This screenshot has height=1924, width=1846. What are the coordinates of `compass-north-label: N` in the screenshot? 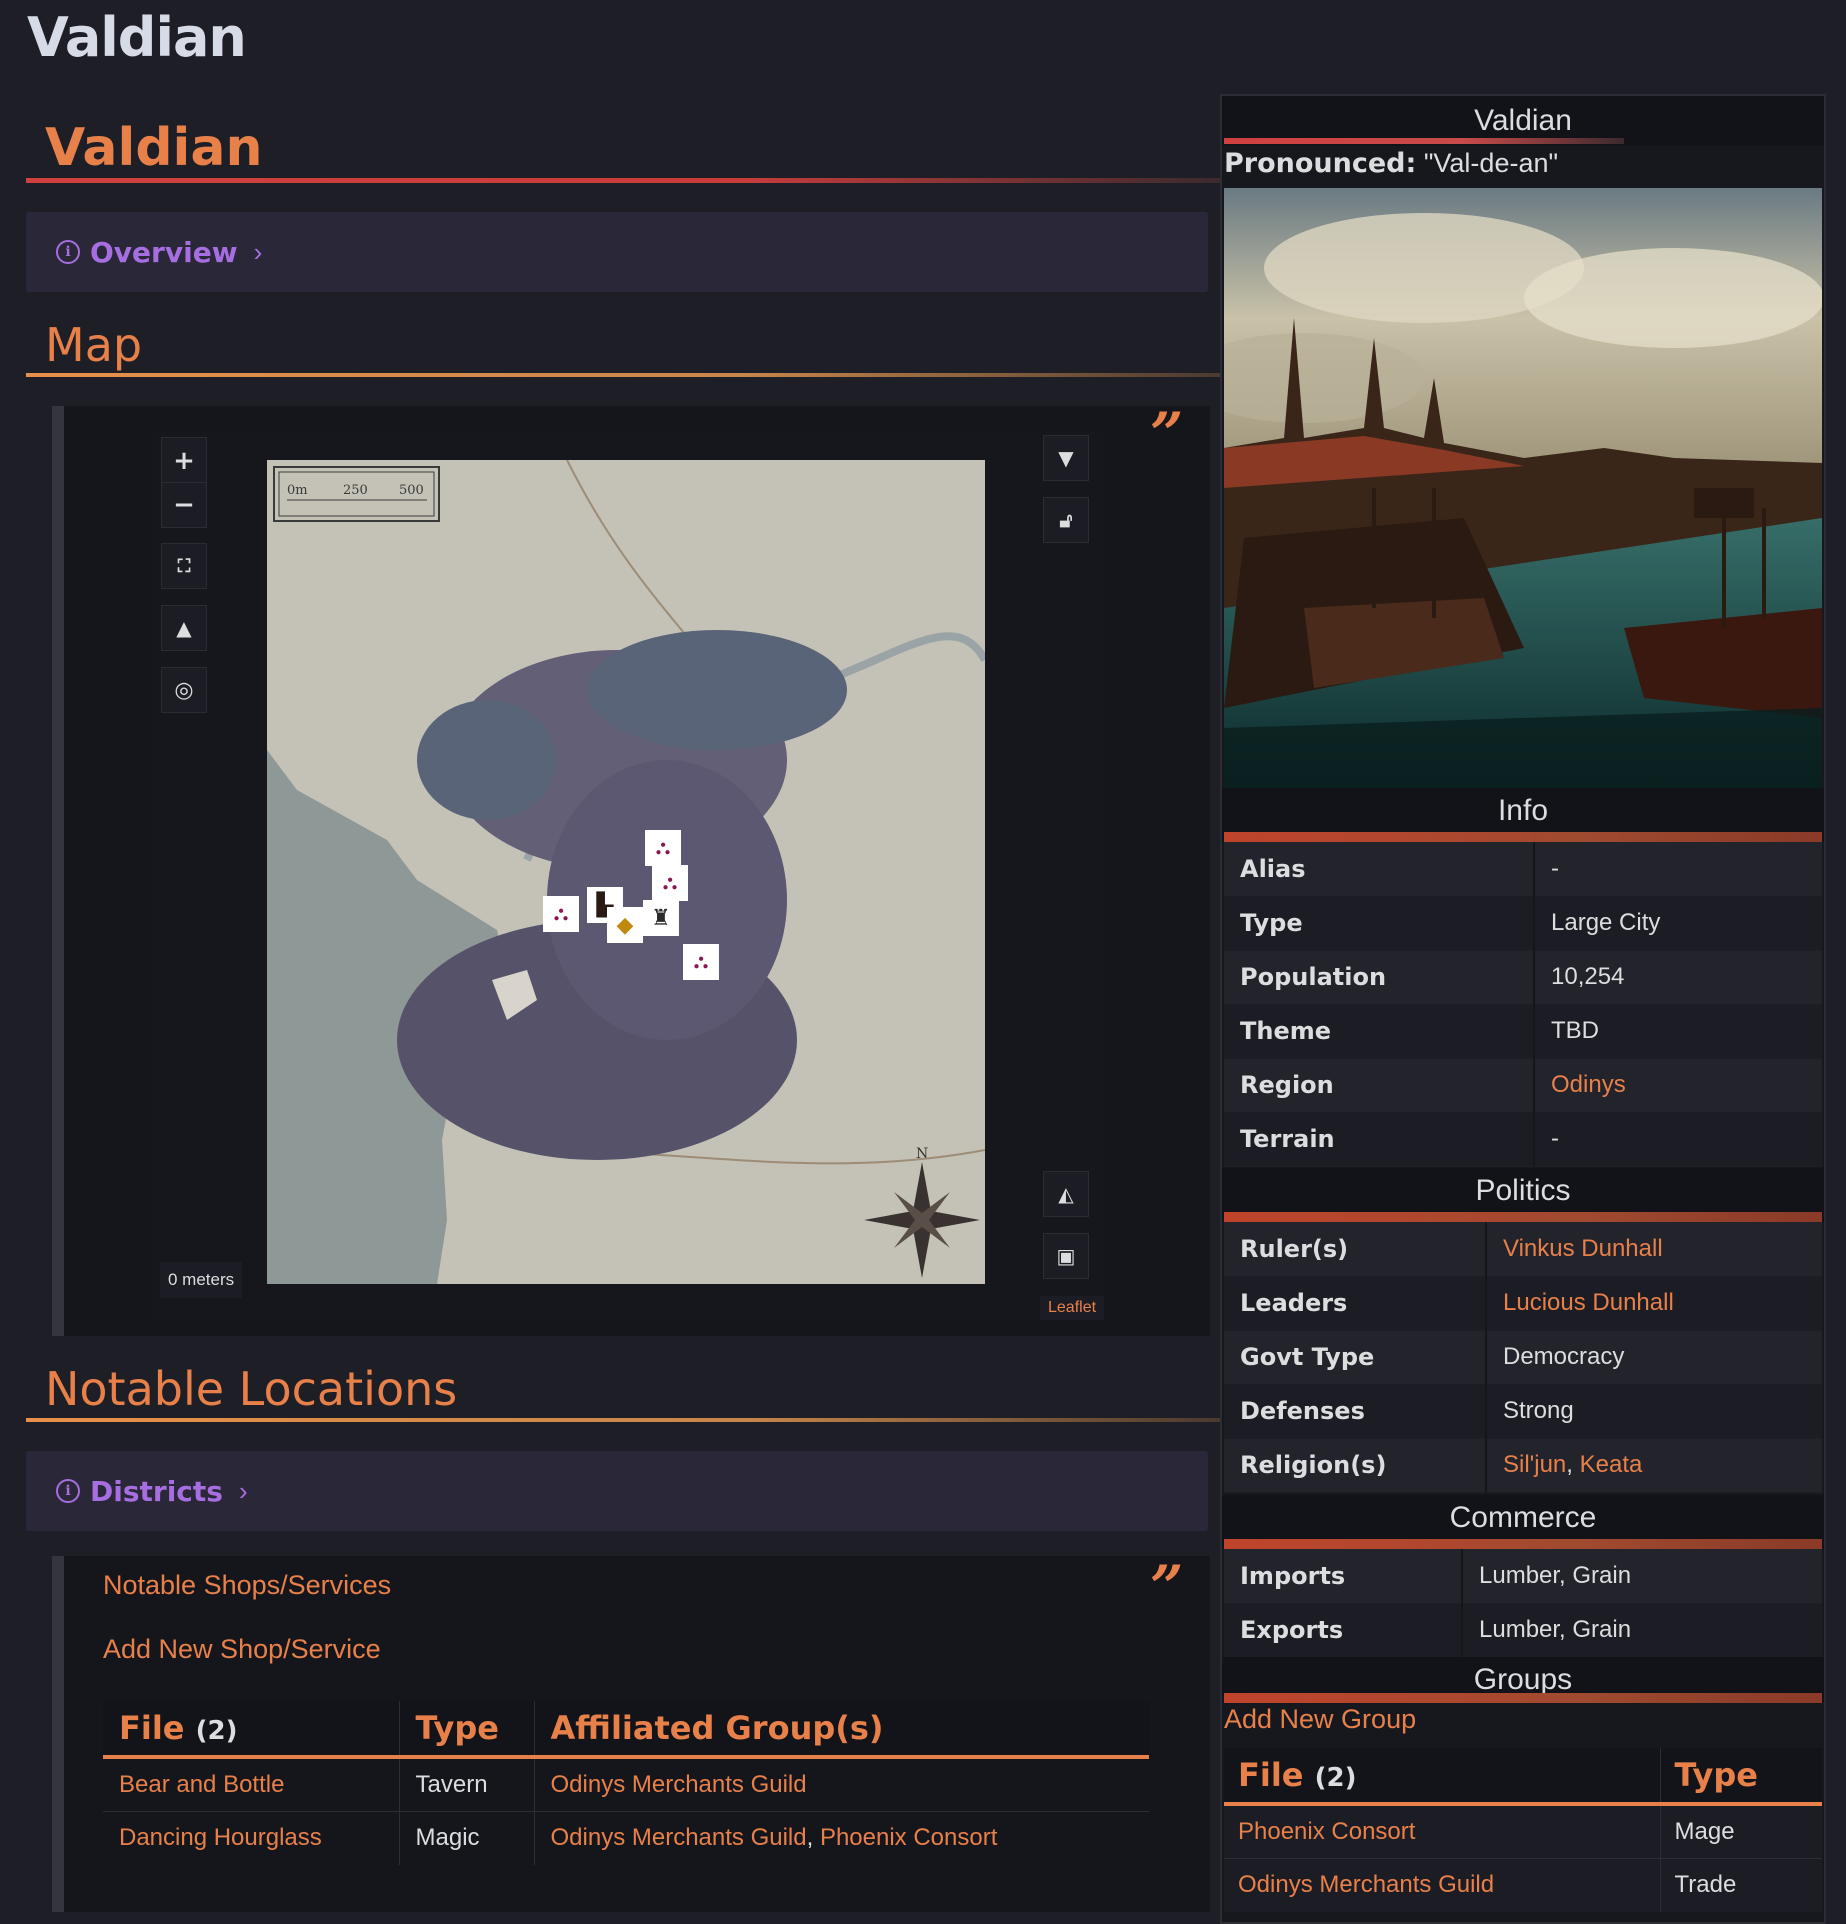 It's located at (922, 1154).